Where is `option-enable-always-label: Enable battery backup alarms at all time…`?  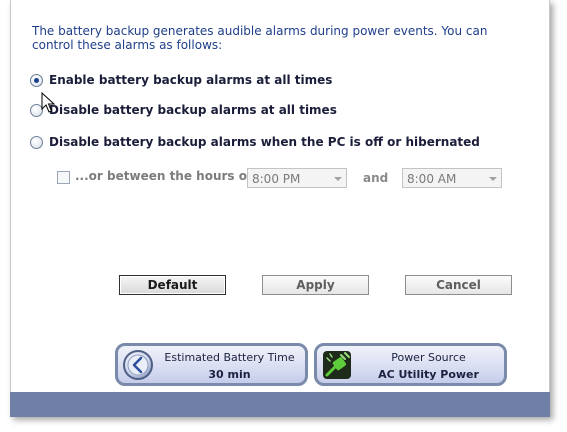
option-enable-always-label: Enable battery backup alarms at all time… is located at coordinates (191, 80).